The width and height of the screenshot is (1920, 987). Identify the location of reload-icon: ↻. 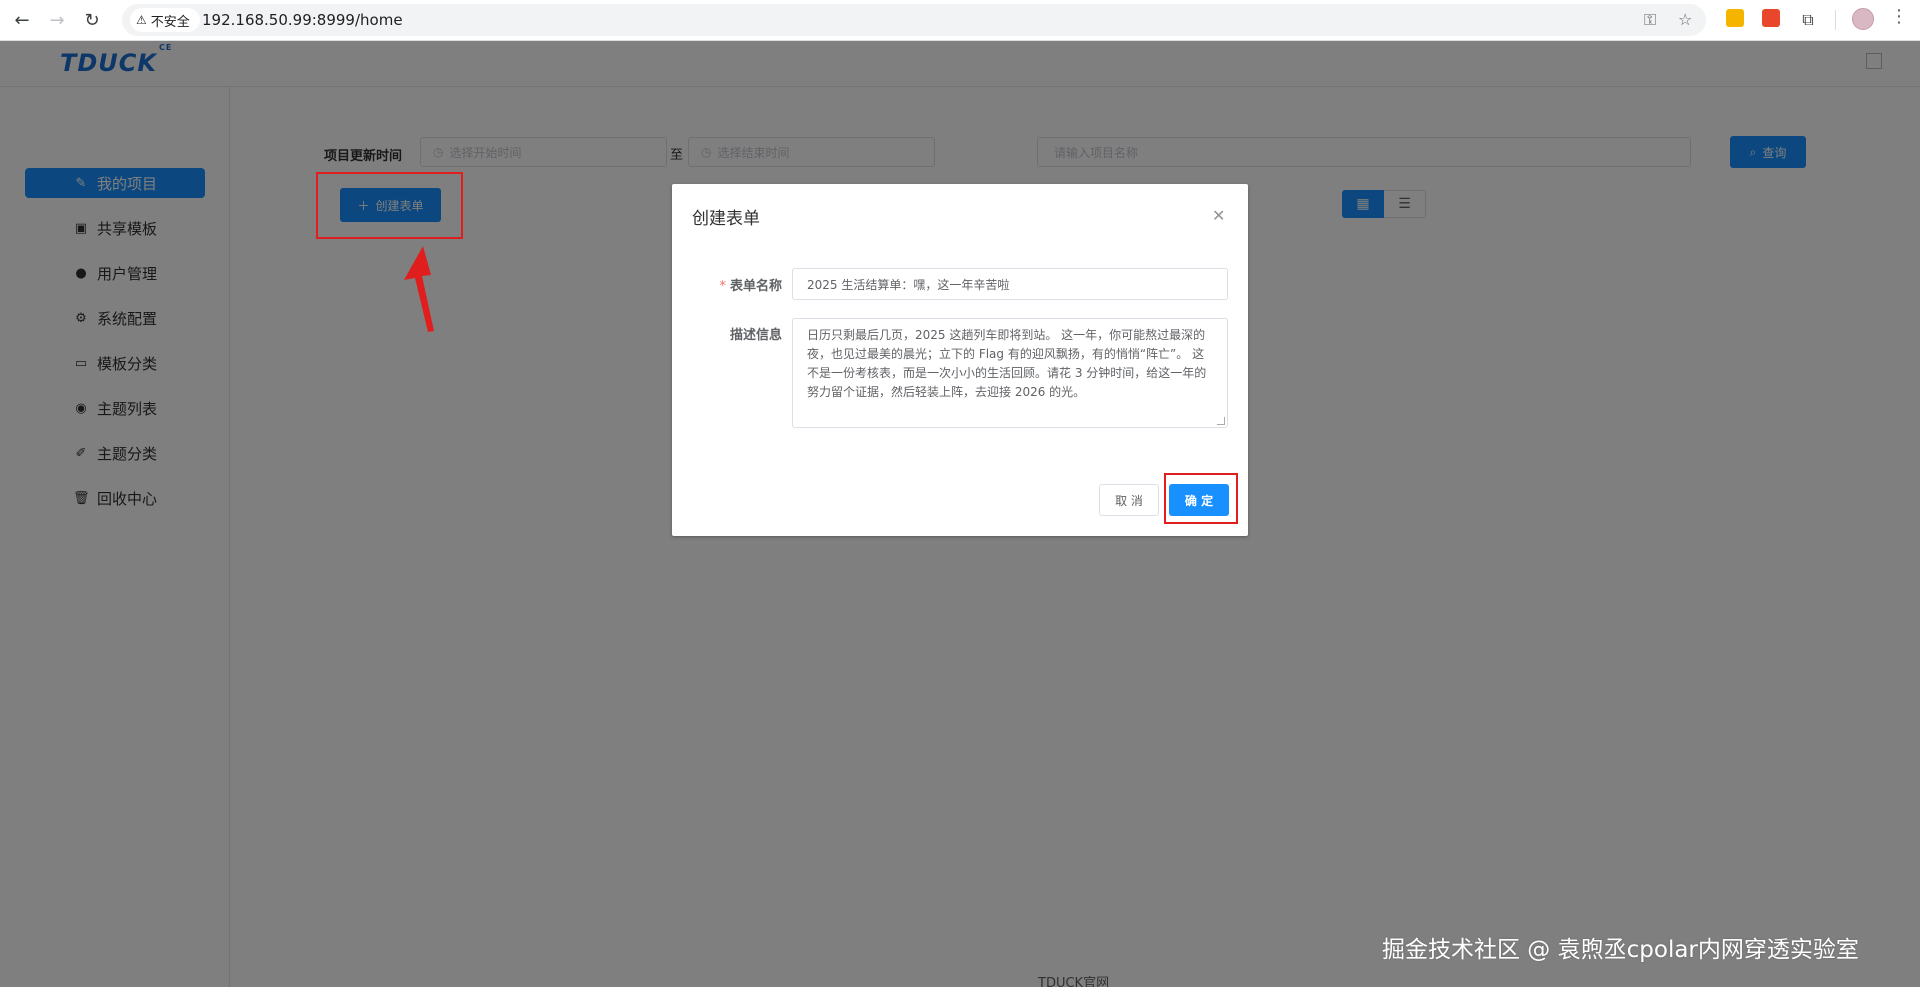
(92, 20).